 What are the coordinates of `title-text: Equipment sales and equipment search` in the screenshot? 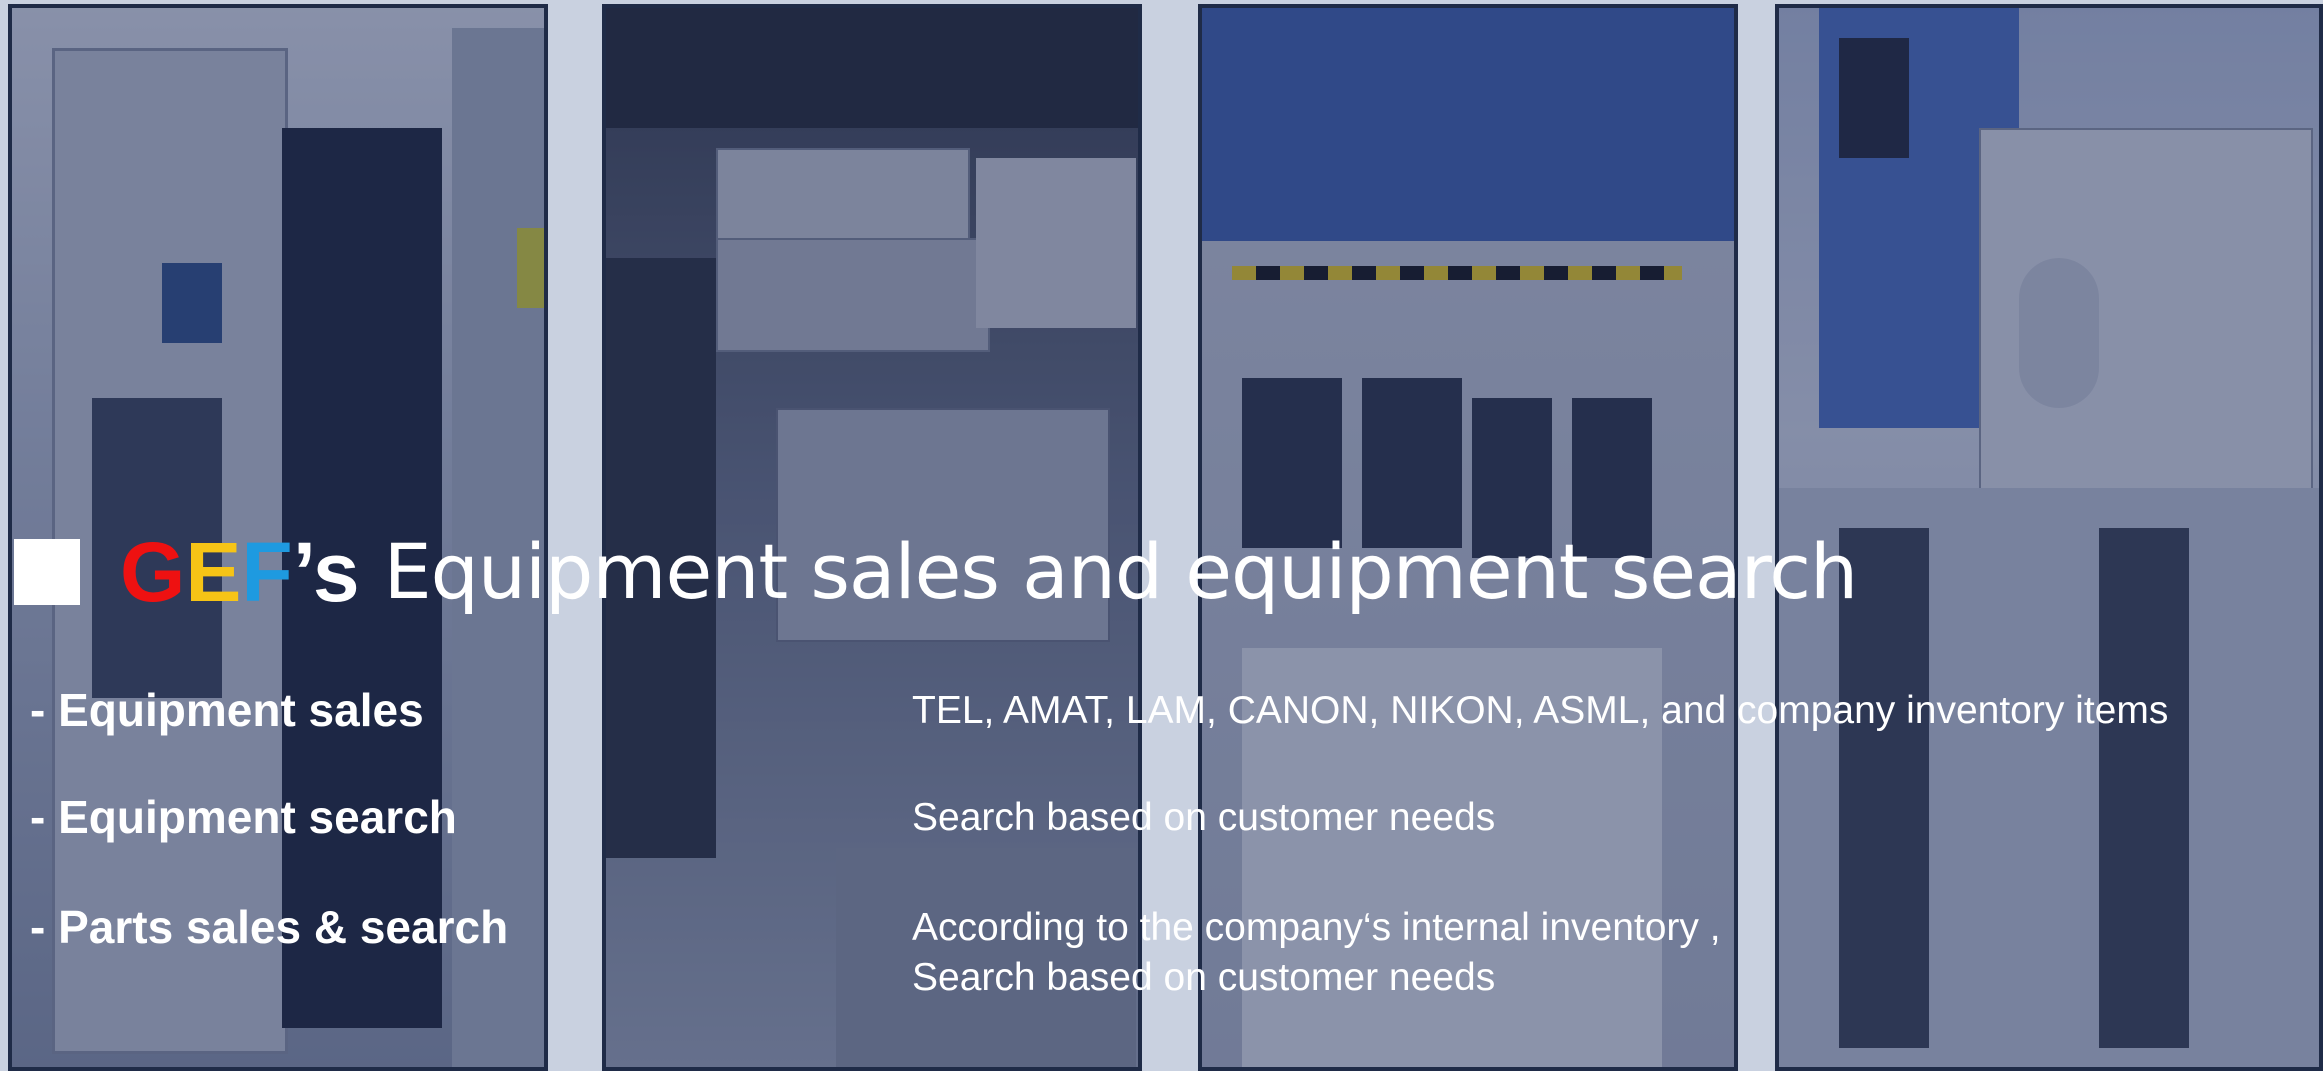 It's located at (1121, 571).